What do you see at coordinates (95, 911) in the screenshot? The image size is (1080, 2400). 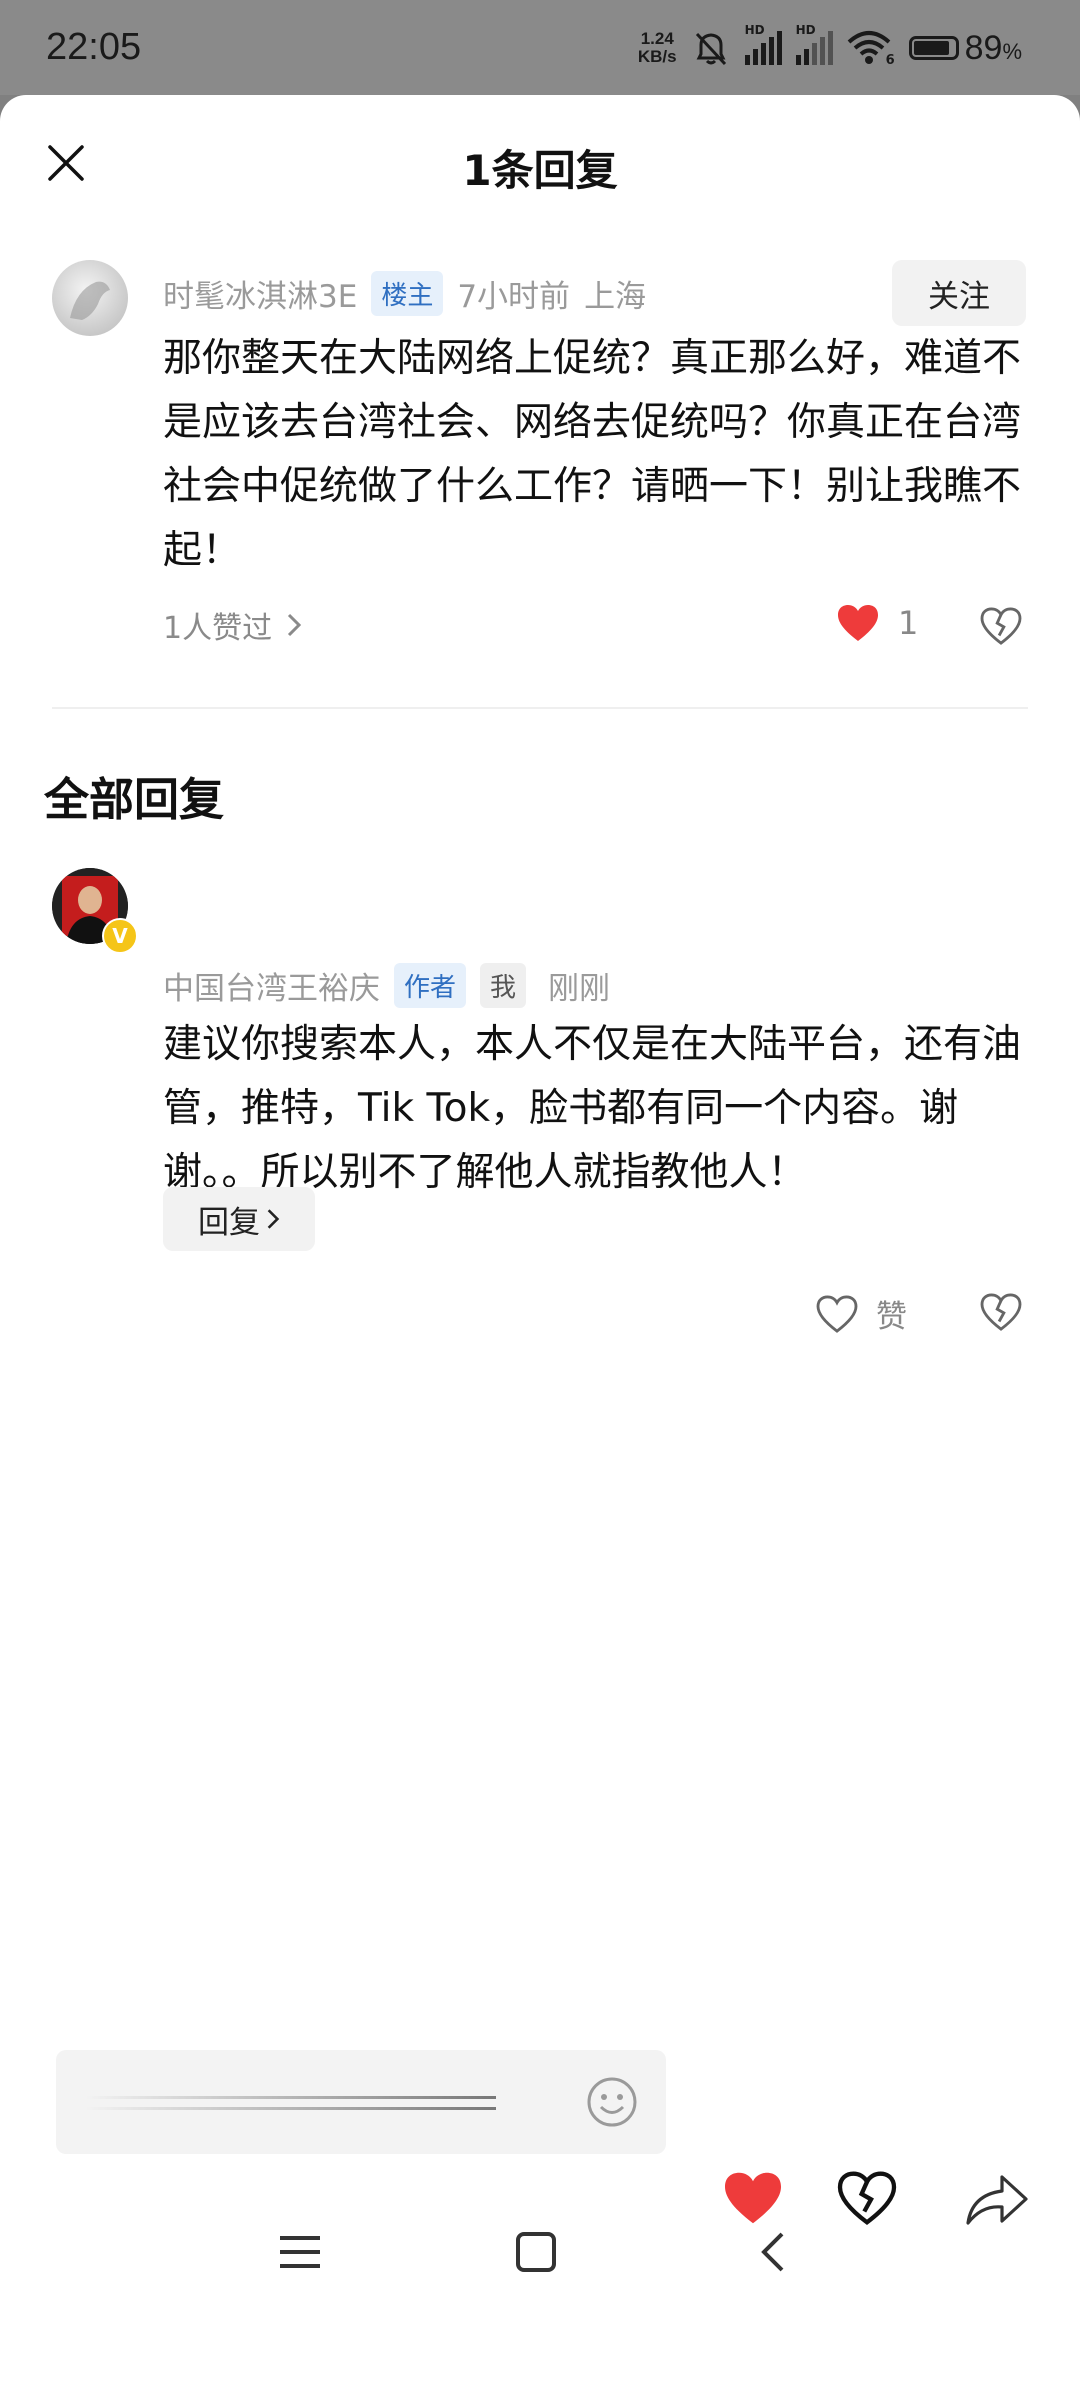 I see `avatar: V` at bounding box center [95, 911].